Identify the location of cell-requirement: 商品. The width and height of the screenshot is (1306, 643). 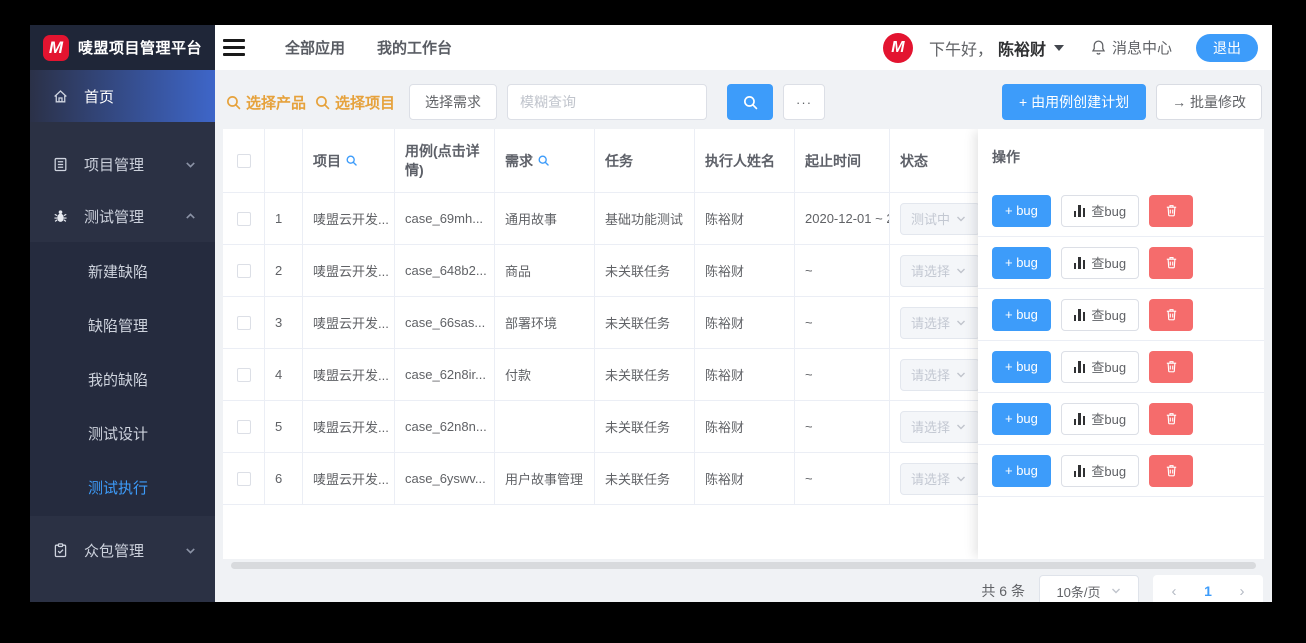
(545, 270).